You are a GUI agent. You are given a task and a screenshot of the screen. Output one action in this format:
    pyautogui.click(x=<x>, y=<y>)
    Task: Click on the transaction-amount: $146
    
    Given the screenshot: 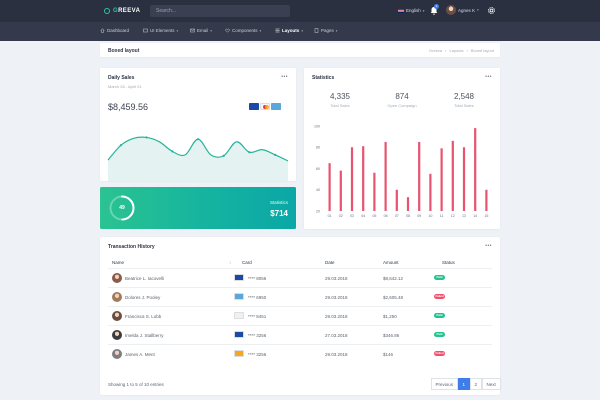 What is the action you would take?
    pyautogui.click(x=388, y=354)
    